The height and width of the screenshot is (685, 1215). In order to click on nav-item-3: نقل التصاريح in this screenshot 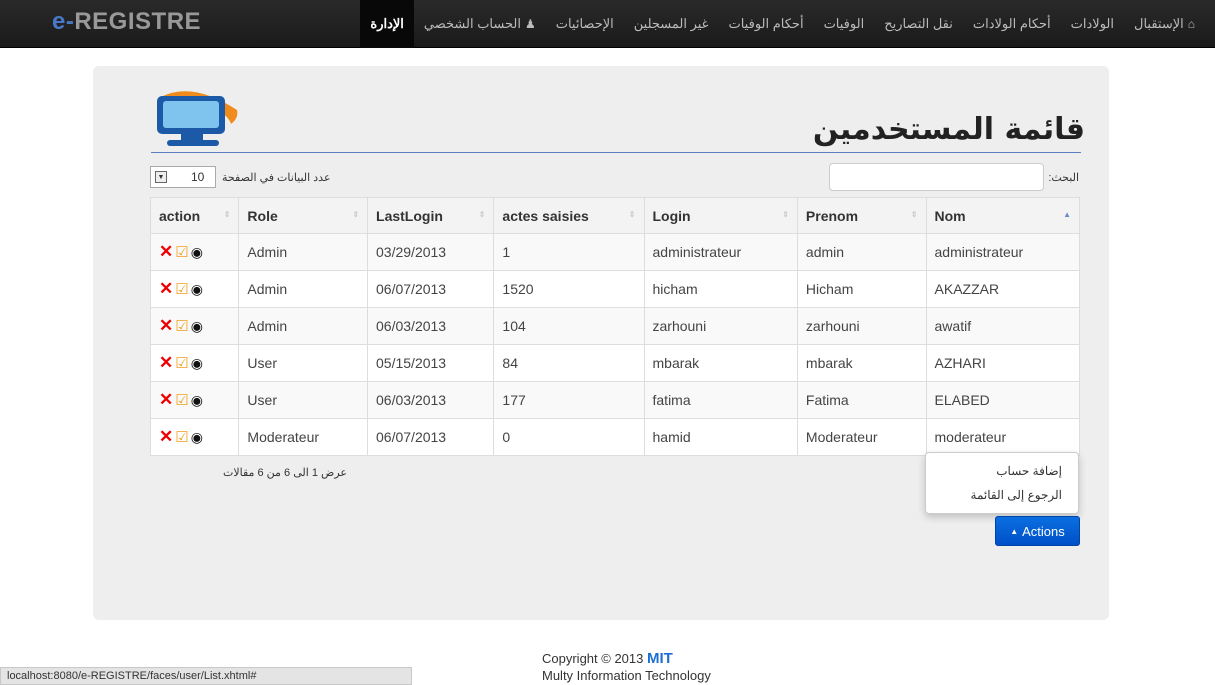, I will do `click(918, 24)`.